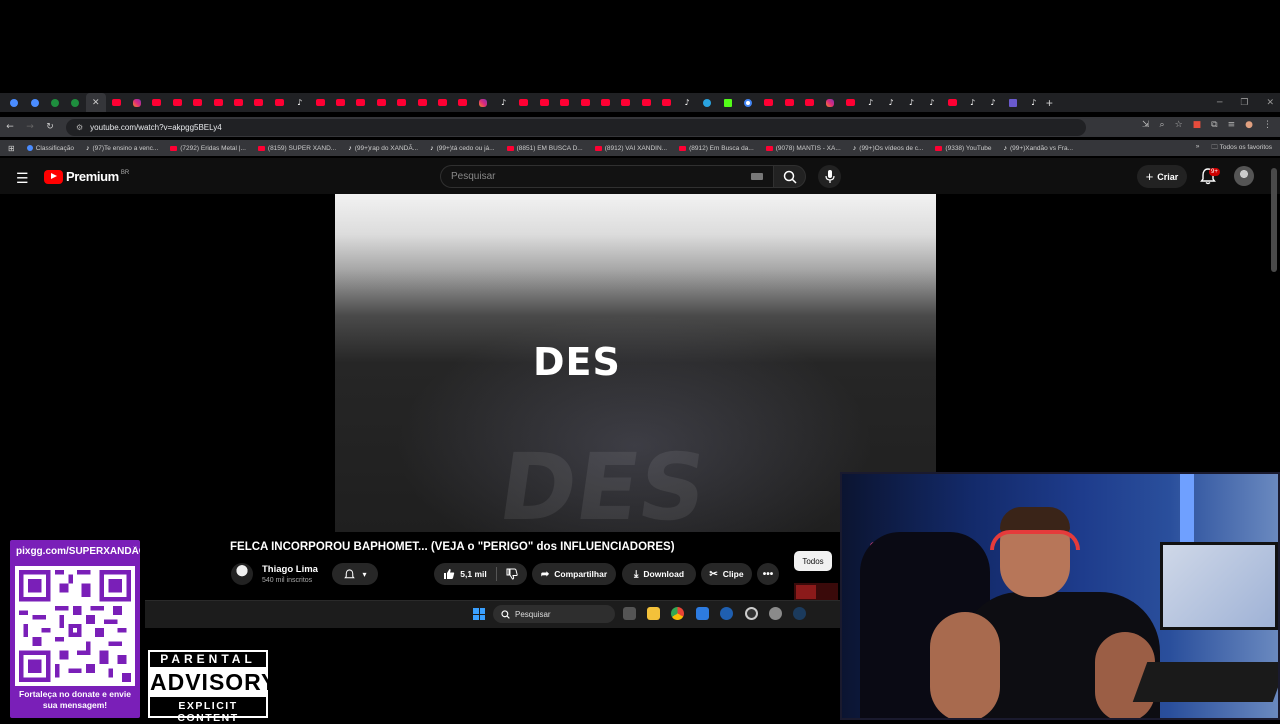 The width and height of the screenshot is (1280, 724). I want to click on recommended-thumbnail, so click(816, 592).